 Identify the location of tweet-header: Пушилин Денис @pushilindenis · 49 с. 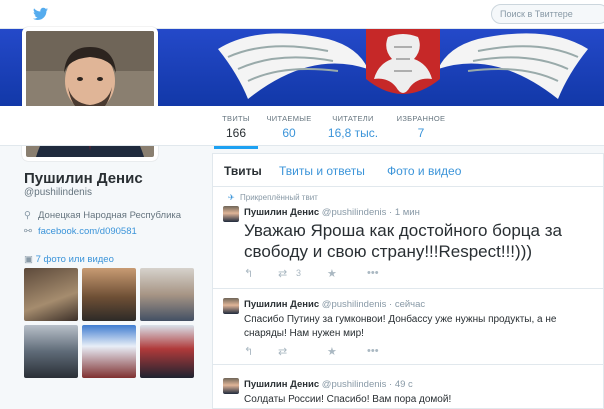
(328, 384).